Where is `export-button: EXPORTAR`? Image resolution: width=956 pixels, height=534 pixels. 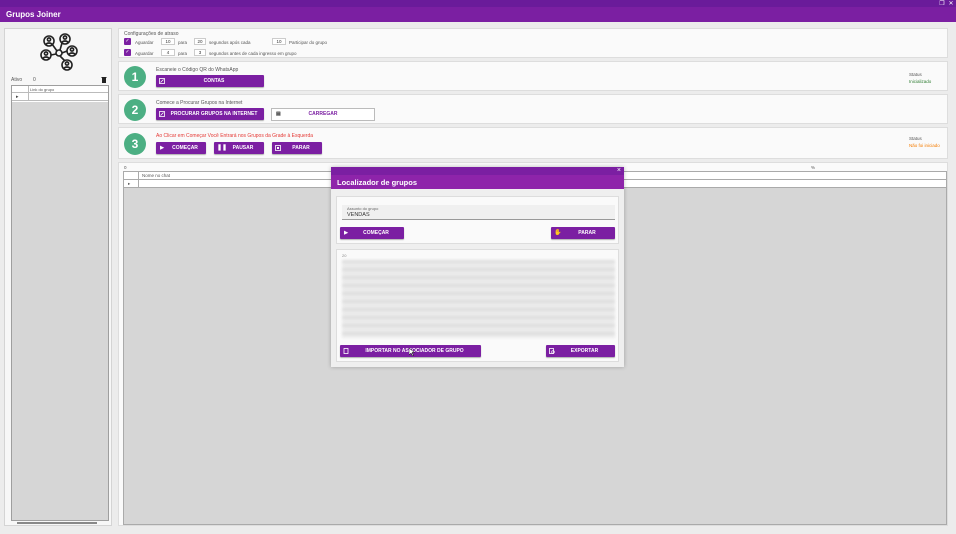 export-button: EXPORTAR is located at coordinates (580, 351).